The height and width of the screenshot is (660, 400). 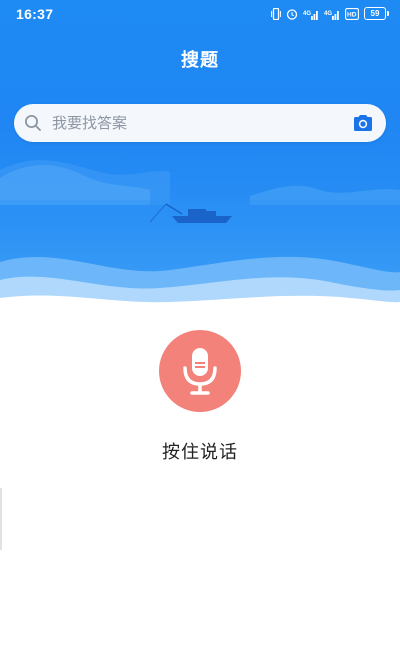 I want to click on status-icons: 4G 4G HD 59, so click(x=330, y=13).